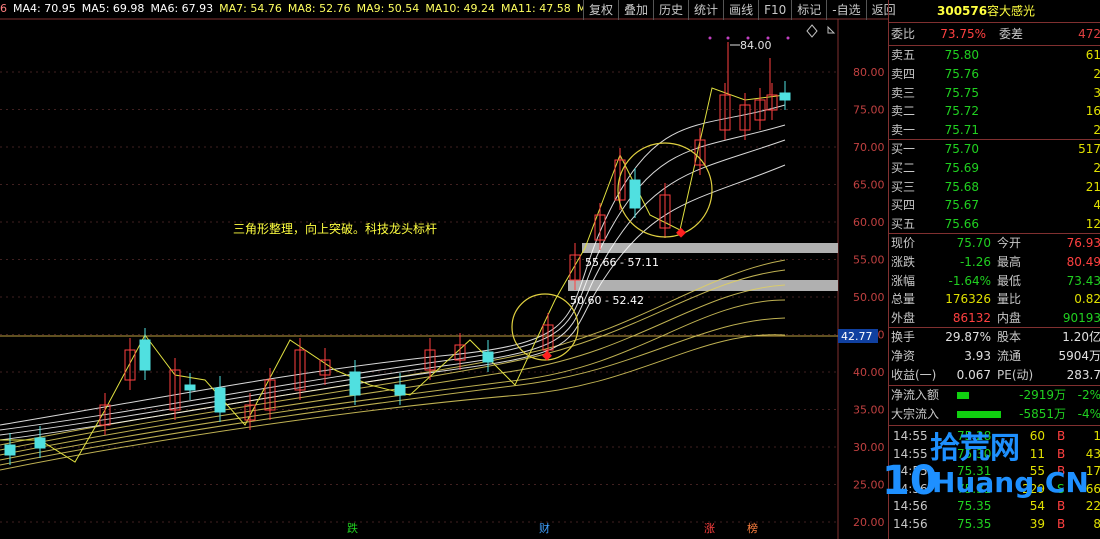  Describe the element at coordinates (1010, 482) in the screenshot. I see `watermark-bottom: Huang.CN` at that location.